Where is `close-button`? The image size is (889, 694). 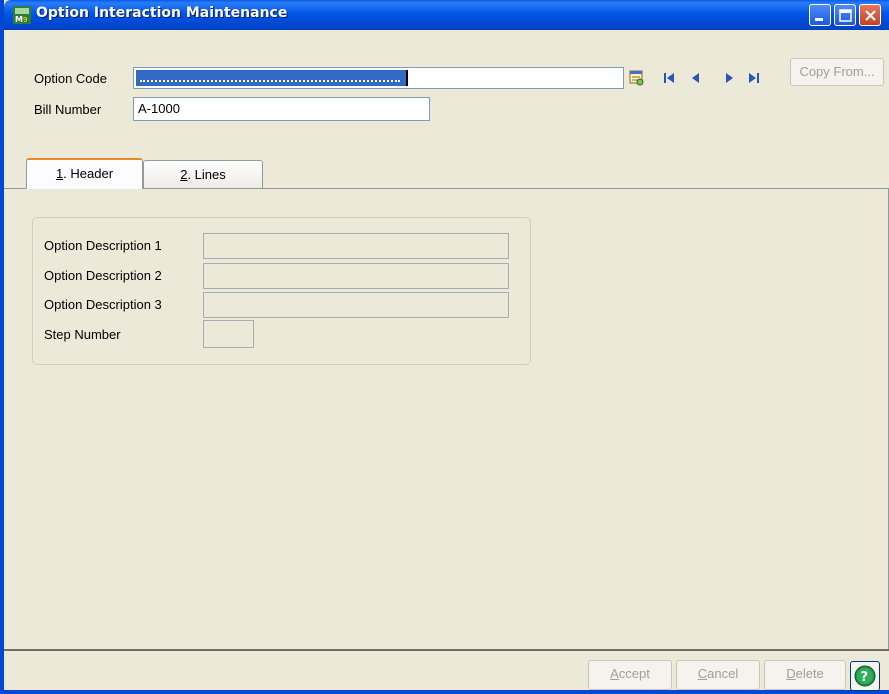 close-button is located at coordinates (870, 15).